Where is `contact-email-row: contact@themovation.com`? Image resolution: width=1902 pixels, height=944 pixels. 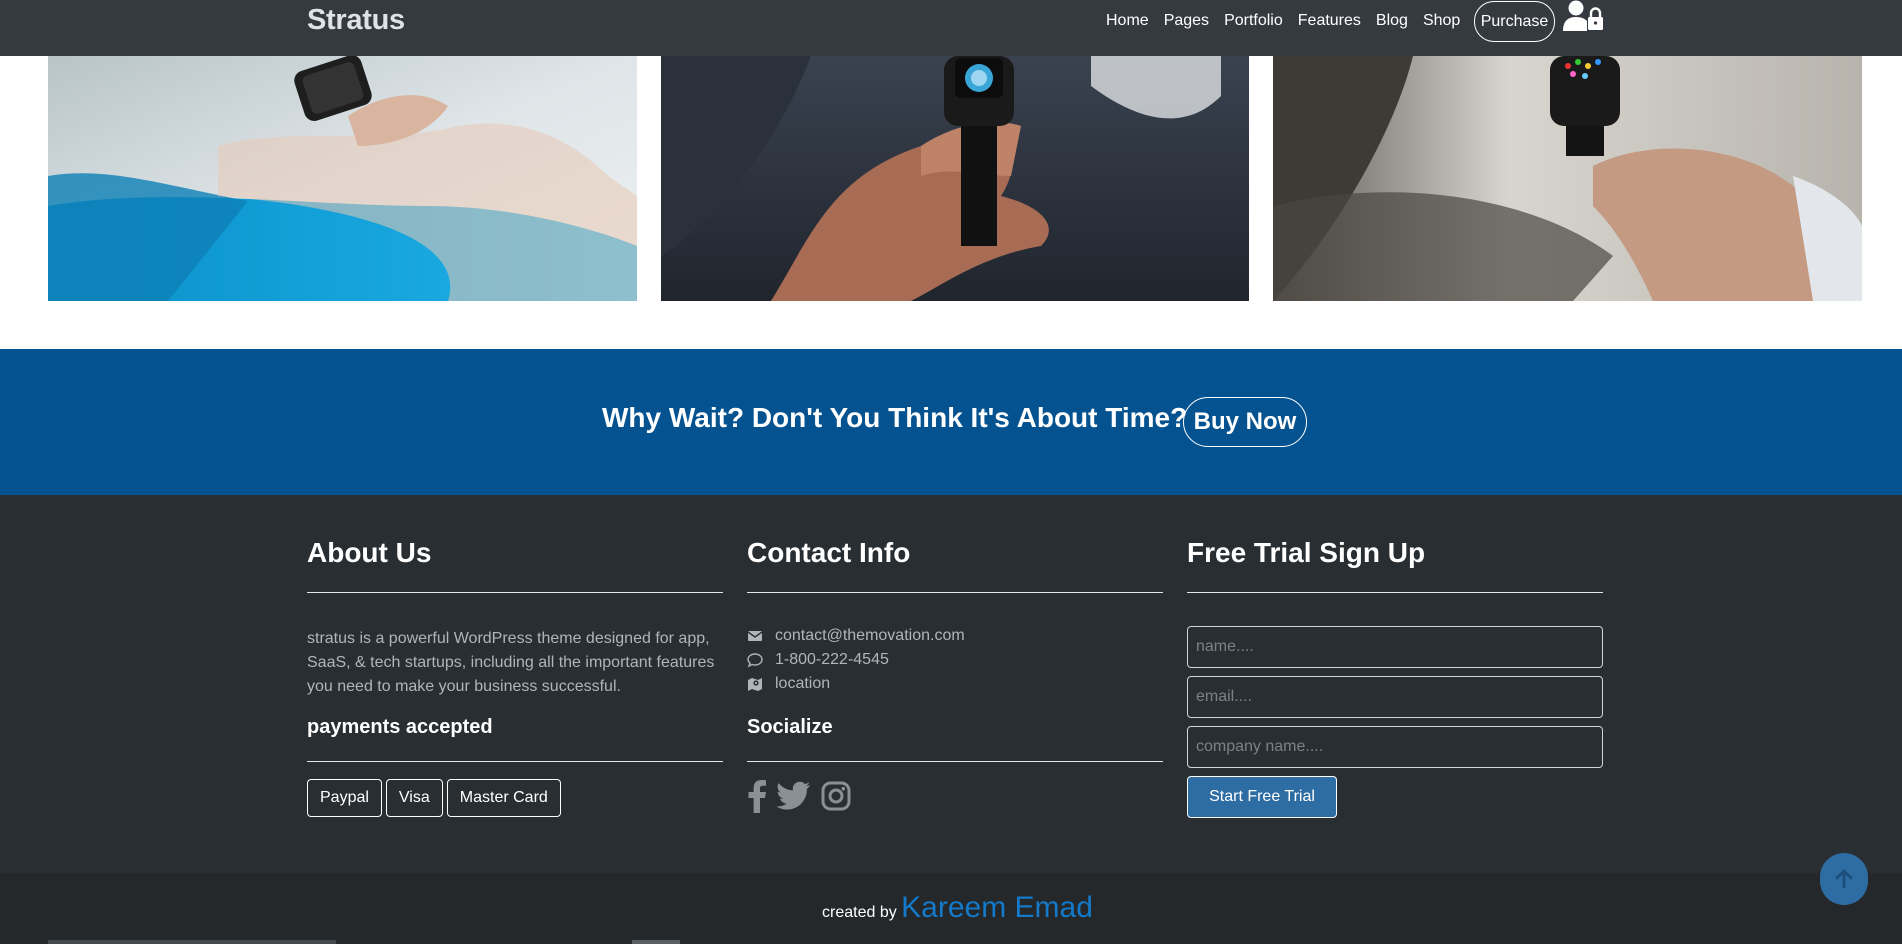 contact-email-row: contact@themovation.com is located at coordinates (856, 636).